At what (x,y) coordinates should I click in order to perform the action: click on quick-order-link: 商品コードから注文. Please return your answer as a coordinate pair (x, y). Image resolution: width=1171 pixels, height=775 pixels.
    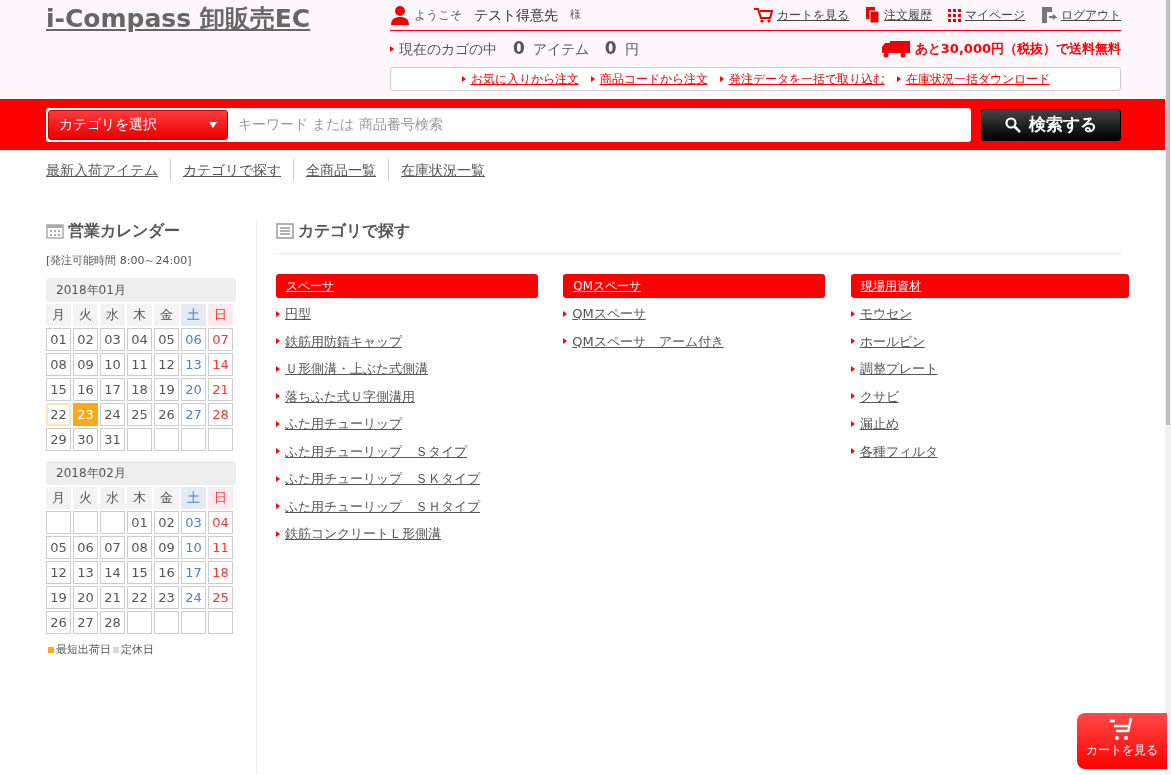
    Looking at the image, I should click on (653, 79).